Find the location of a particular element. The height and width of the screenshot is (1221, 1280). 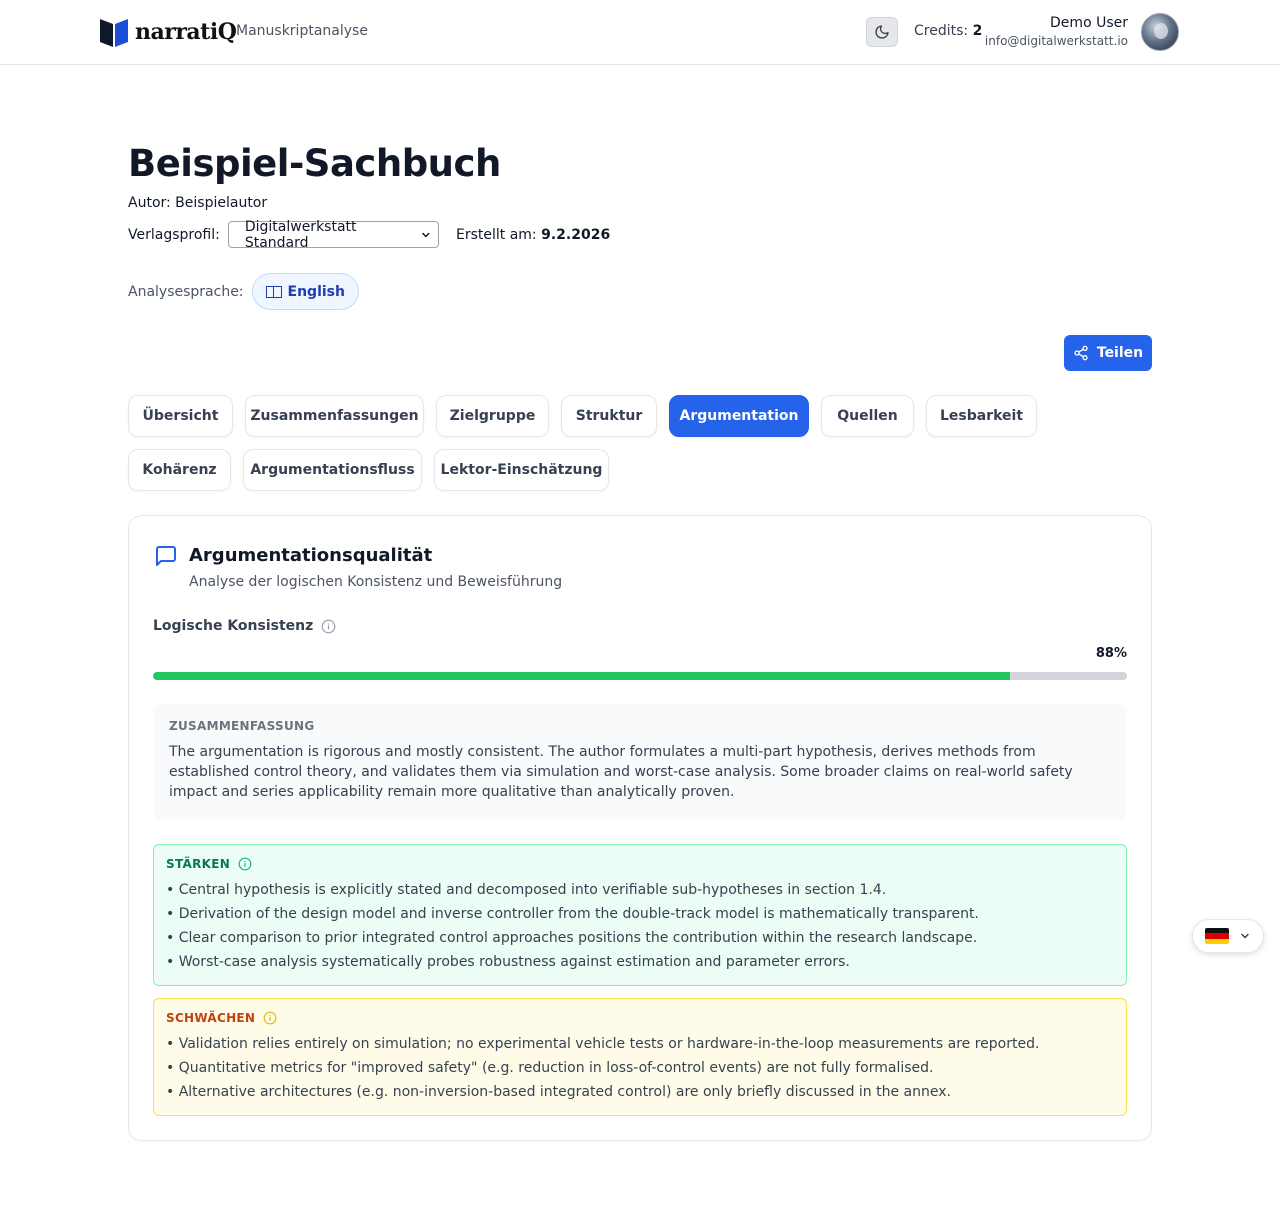

weaknesses-heading-text: SCHWÄCHEN is located at coordinates (211, 1018).